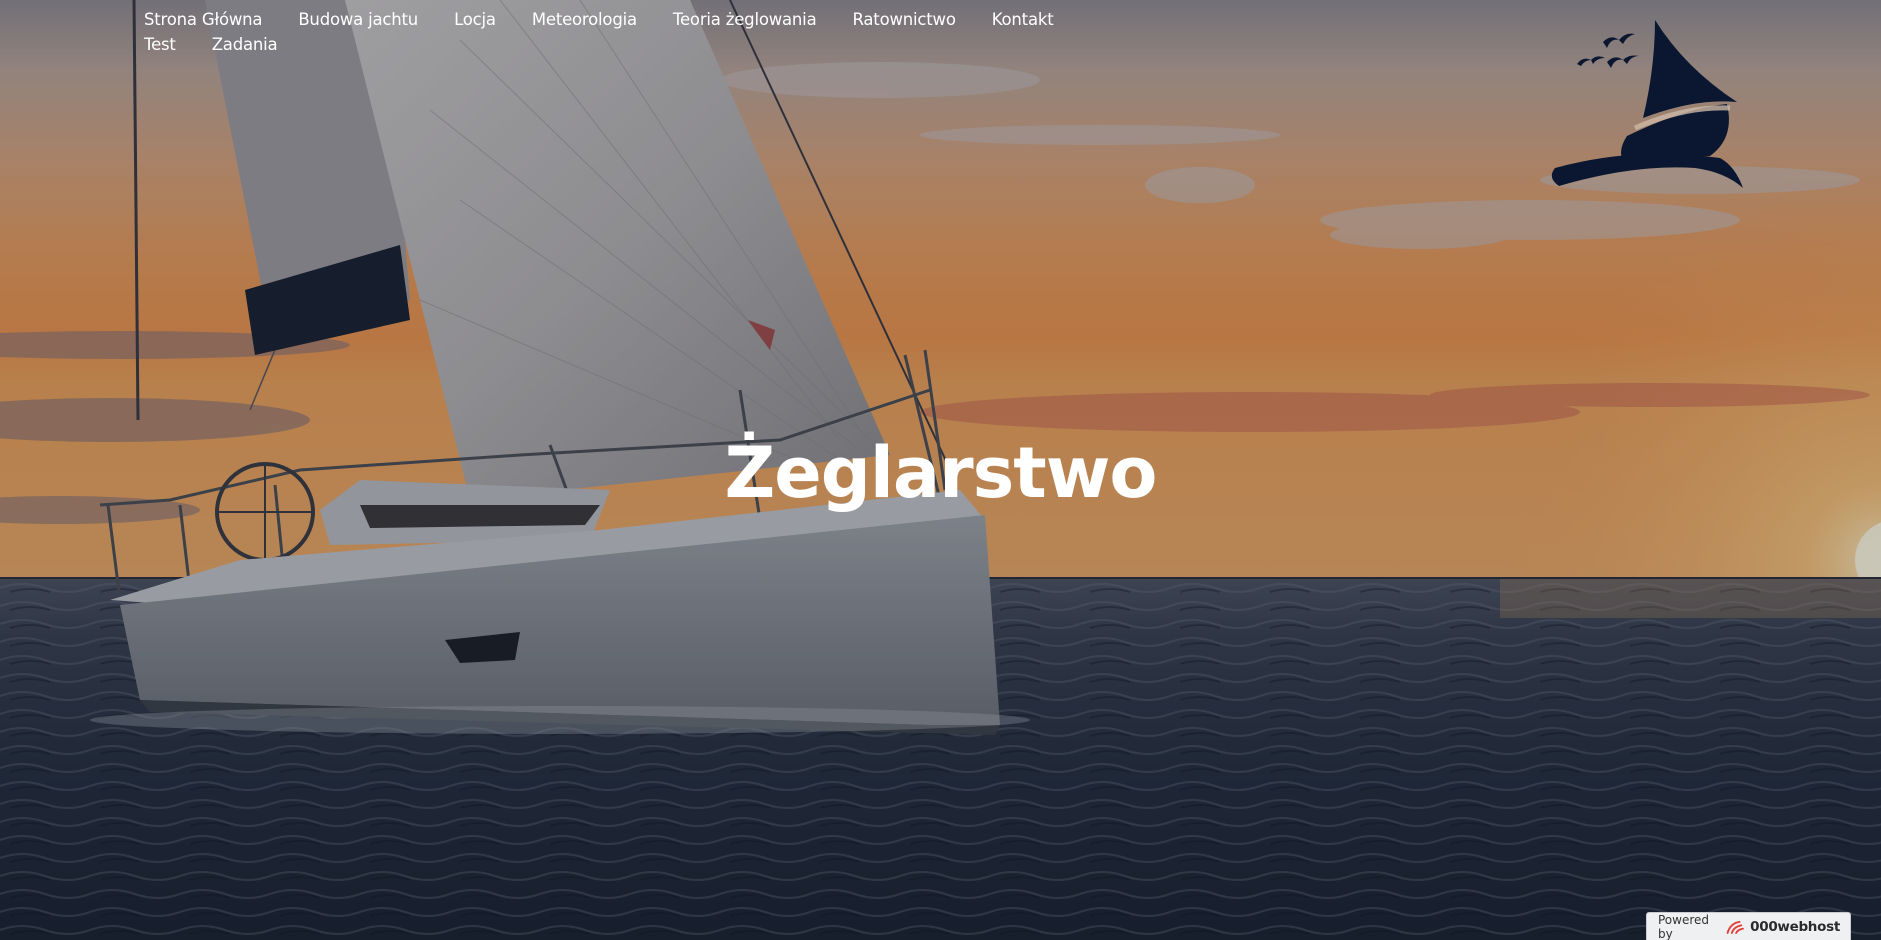  I want to click on powered-by-badge: Powered by 000webhost, so click(1748, 926).